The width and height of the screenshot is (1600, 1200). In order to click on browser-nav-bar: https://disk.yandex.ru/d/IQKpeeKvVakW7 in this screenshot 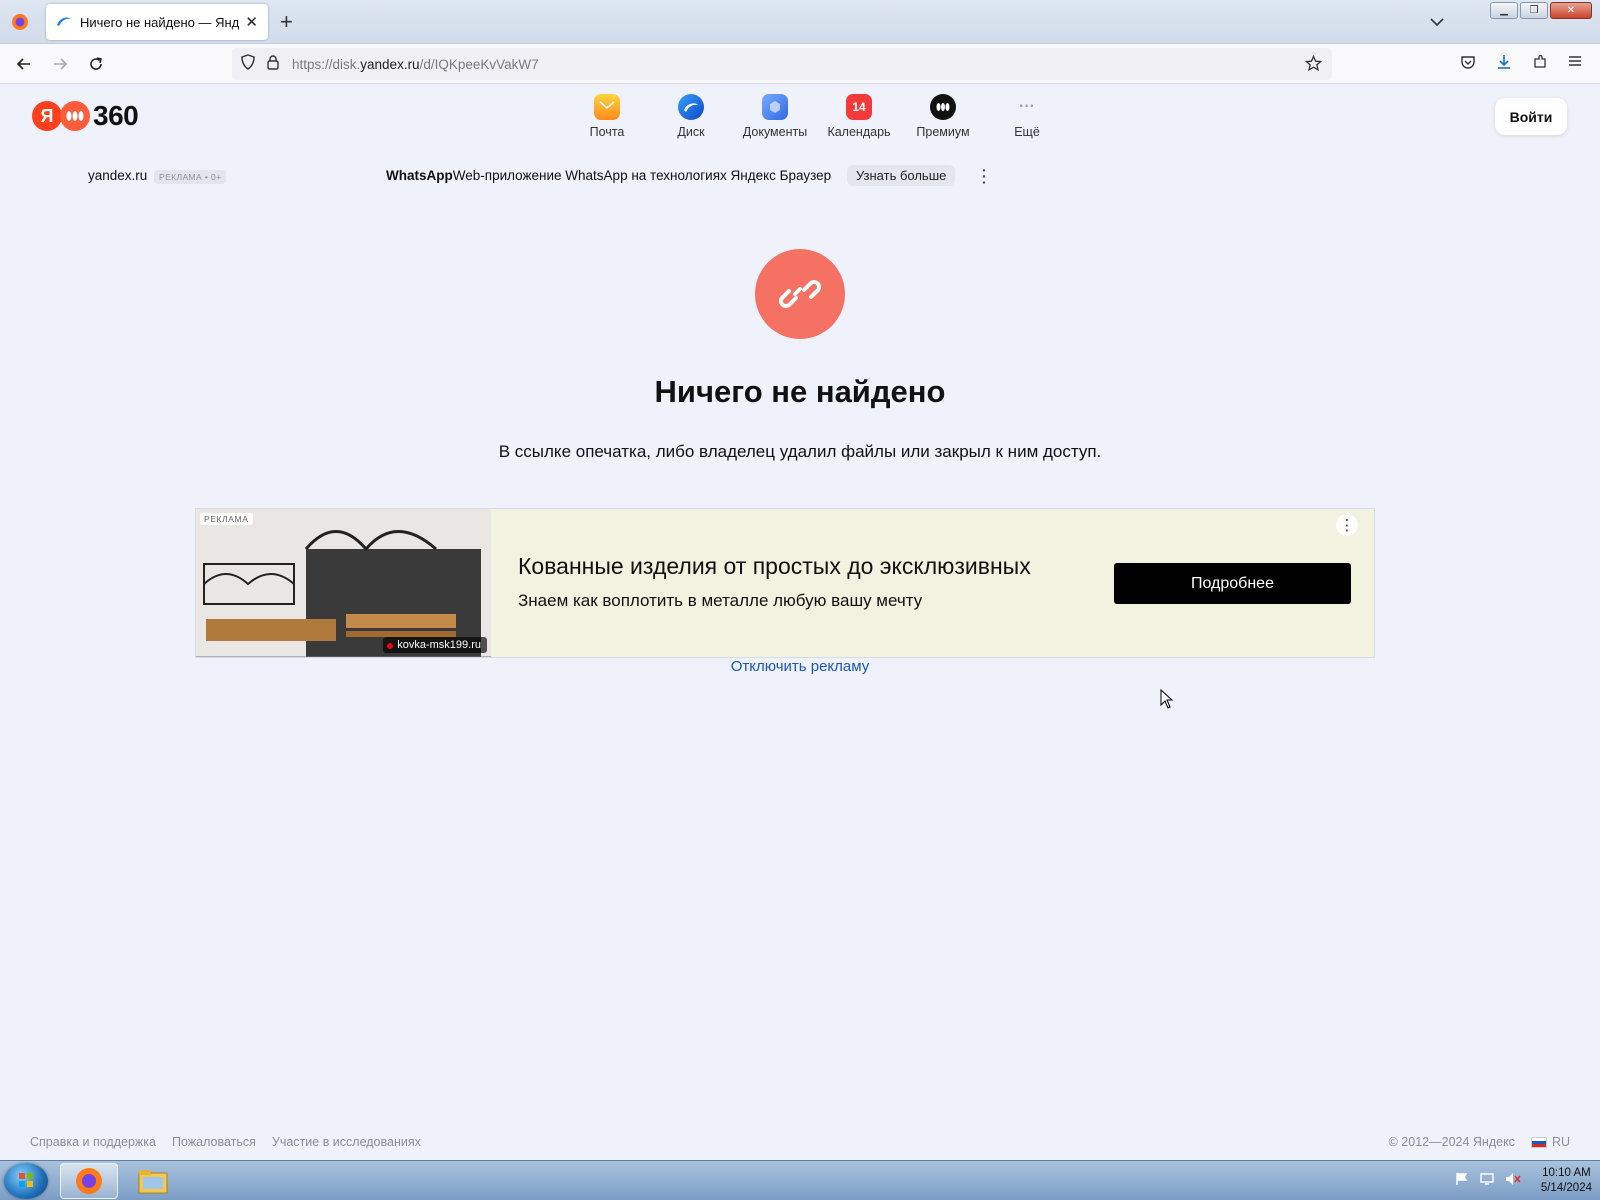, I will do `click(800, 64)`.